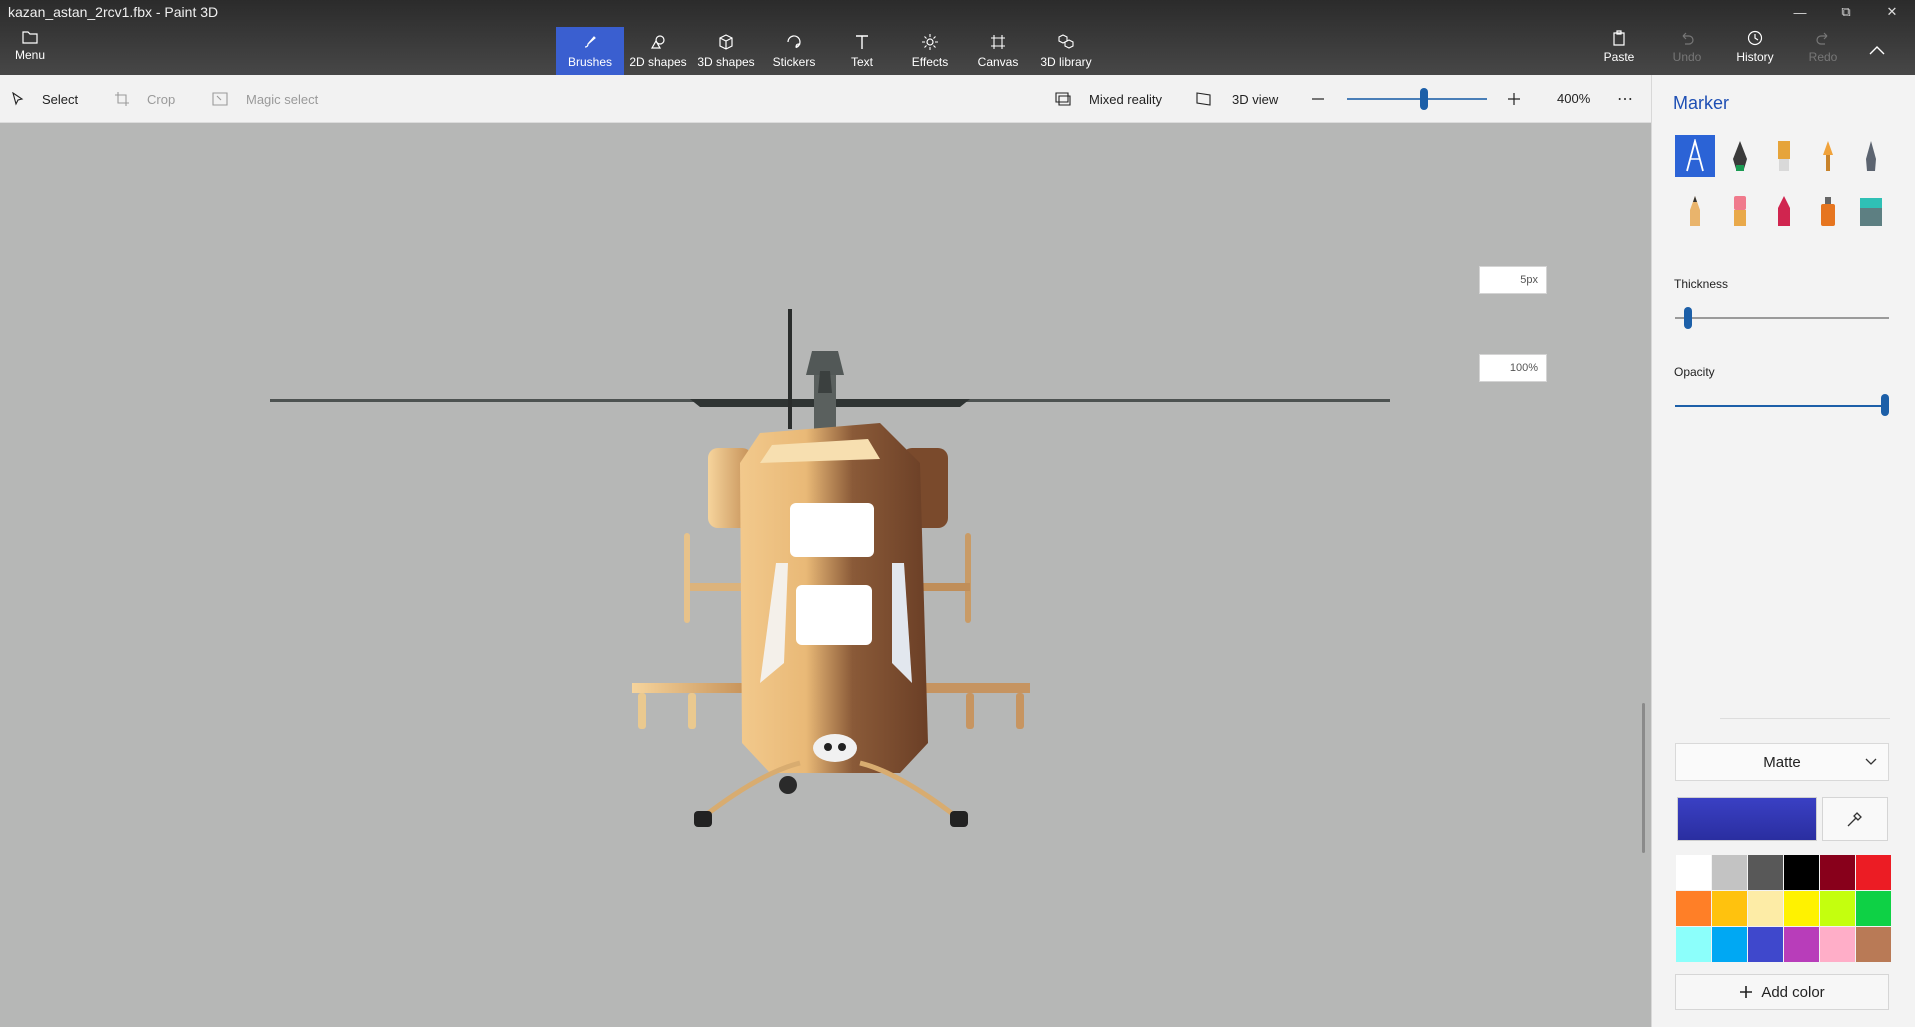 The width and height of the screenshot is (1915, 1027). I want to click on history-icon, so click(1755, 38).